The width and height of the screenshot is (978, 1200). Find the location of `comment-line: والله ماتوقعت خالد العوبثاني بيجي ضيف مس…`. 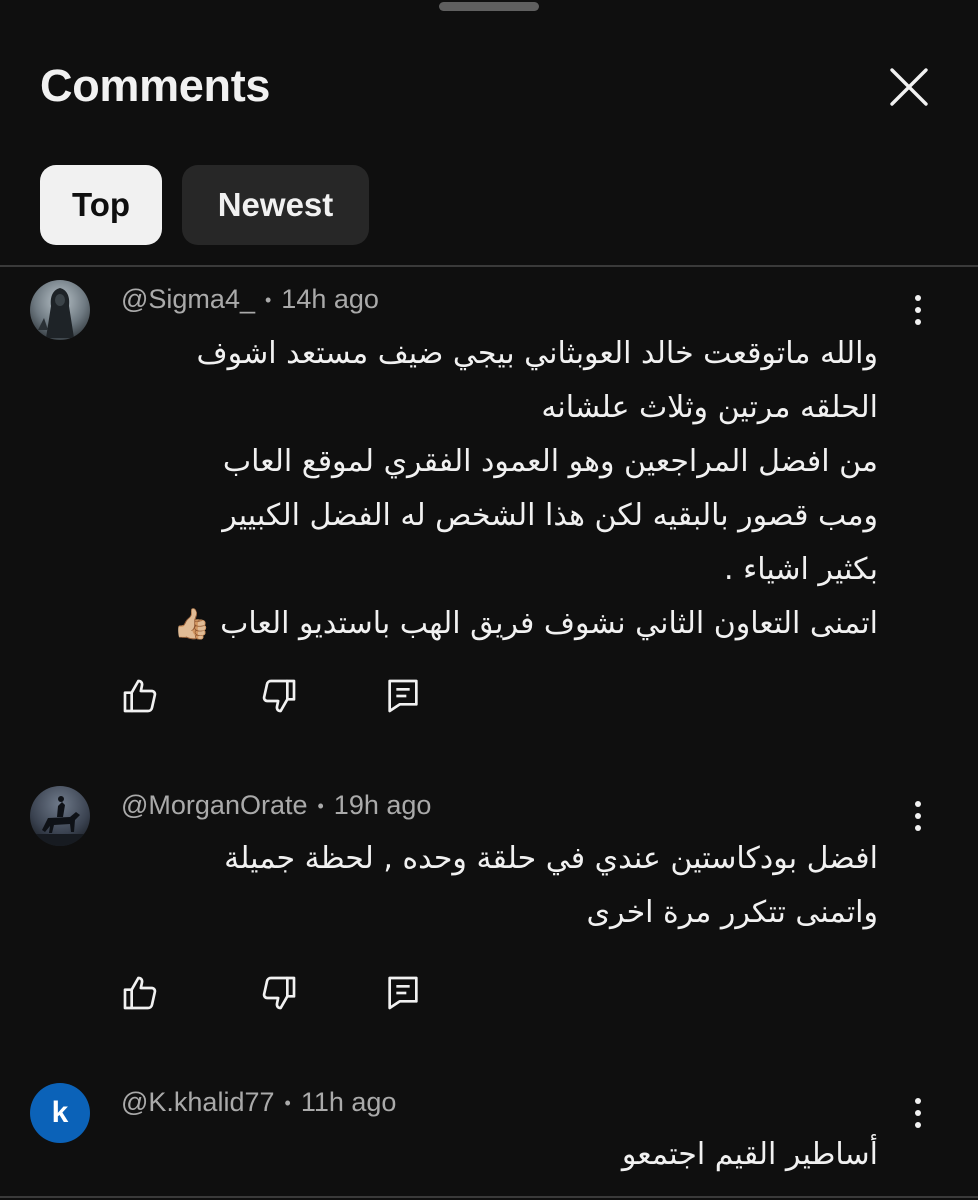

comment-line: والله ماتوقعت خالد العوبثاني بيجي ضيف مس… is located at coordinates (537, 353).